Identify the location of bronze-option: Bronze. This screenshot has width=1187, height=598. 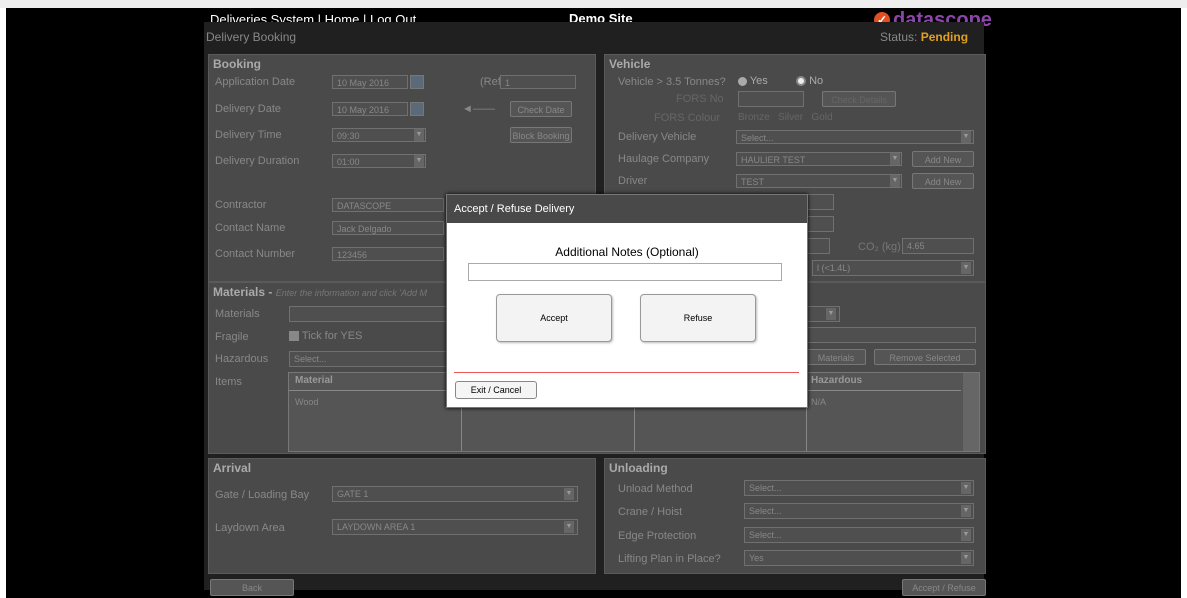
(754, 117).